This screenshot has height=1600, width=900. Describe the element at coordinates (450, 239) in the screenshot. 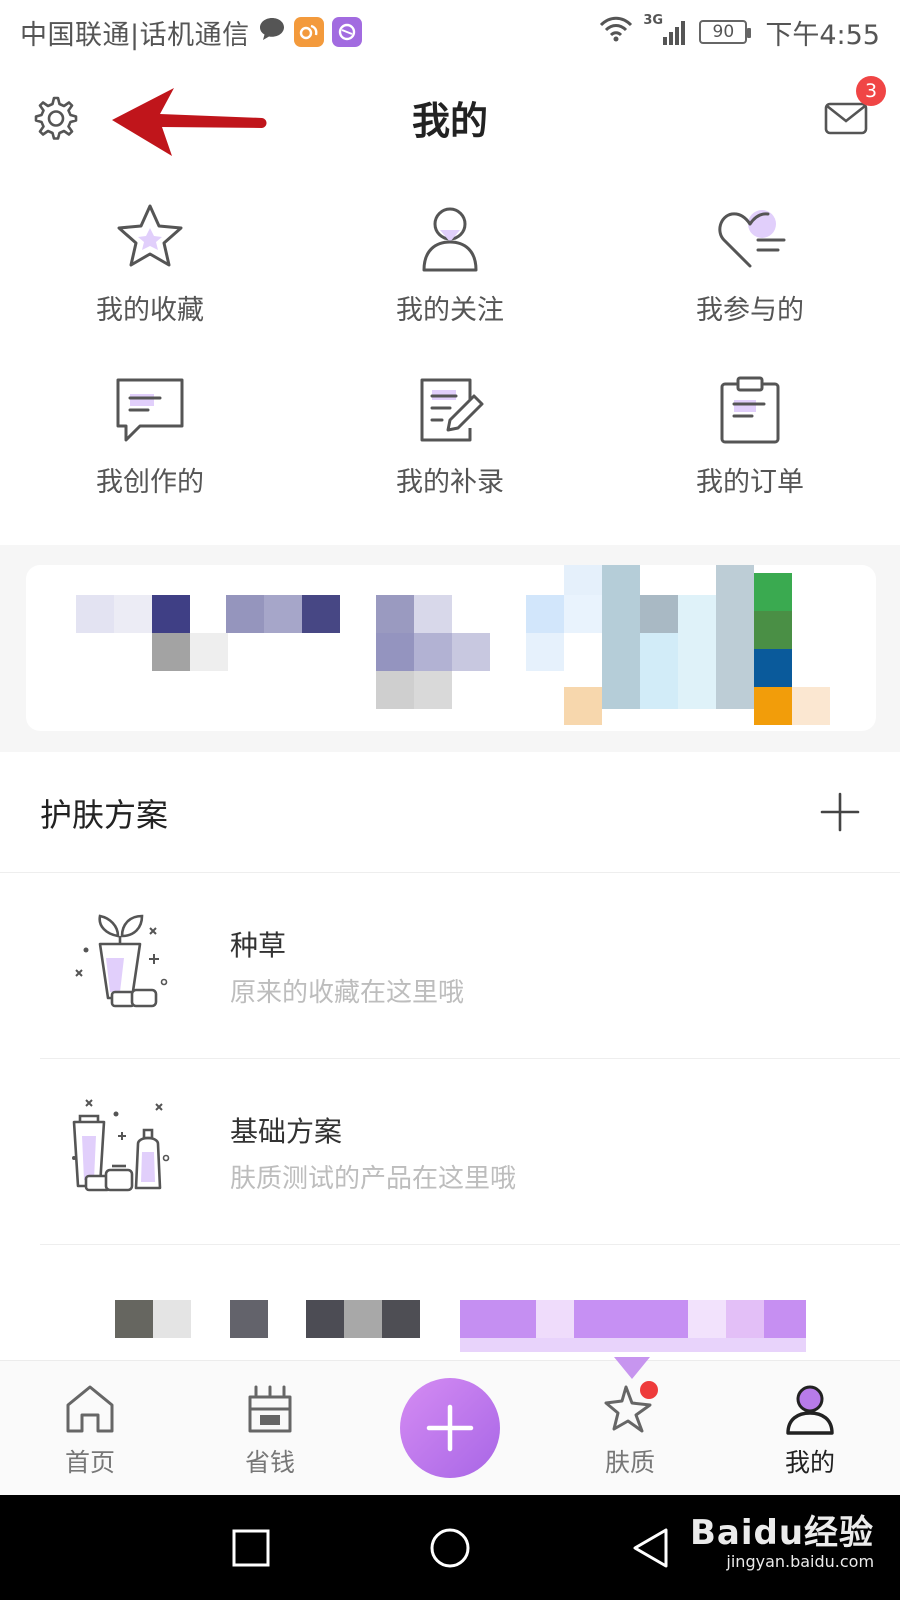

I see `person-icon` at that location.